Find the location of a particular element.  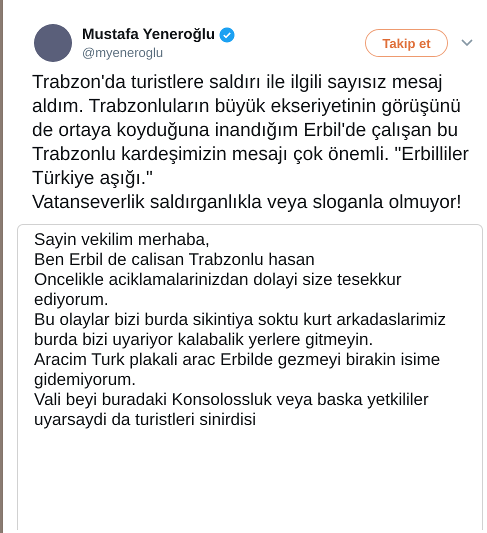

tweet-text: Vatanseverlik saldırganlıkla veya sloganla olmuyor! is located at coordinates (247, 203).